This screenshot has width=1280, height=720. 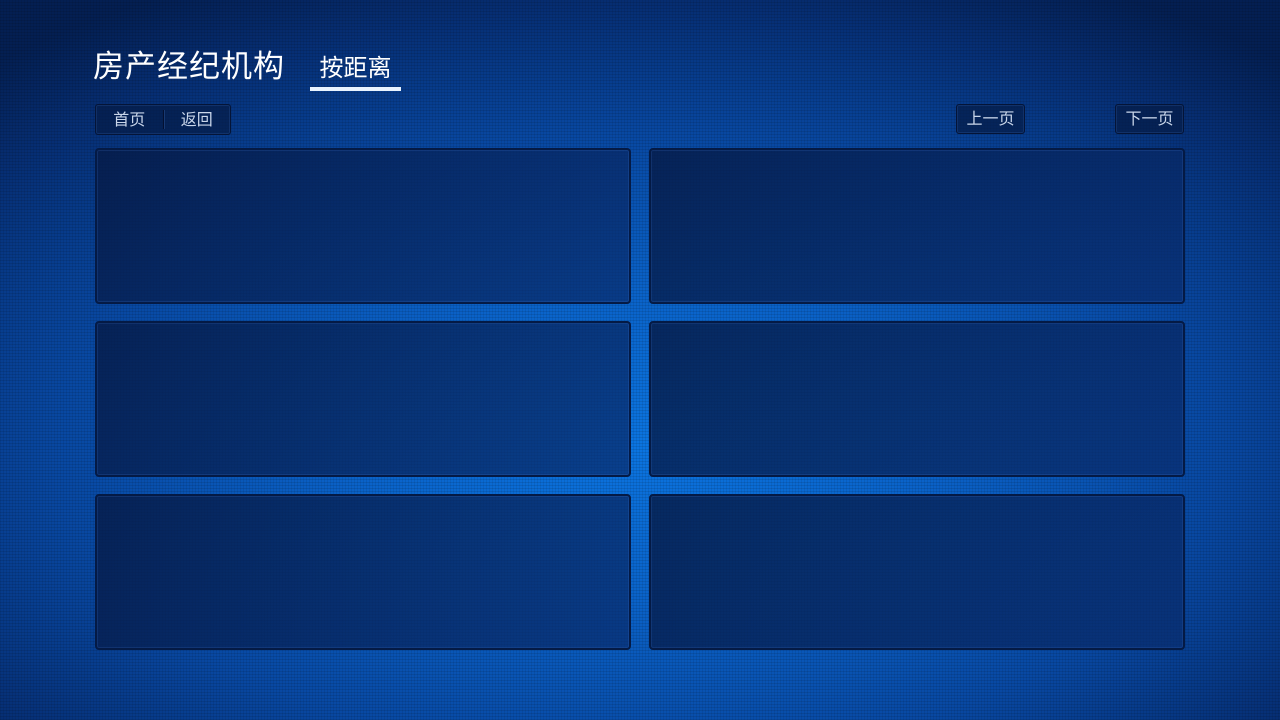 I want to click on page-title: 房产经纪机构, so click(x=189, y=67).